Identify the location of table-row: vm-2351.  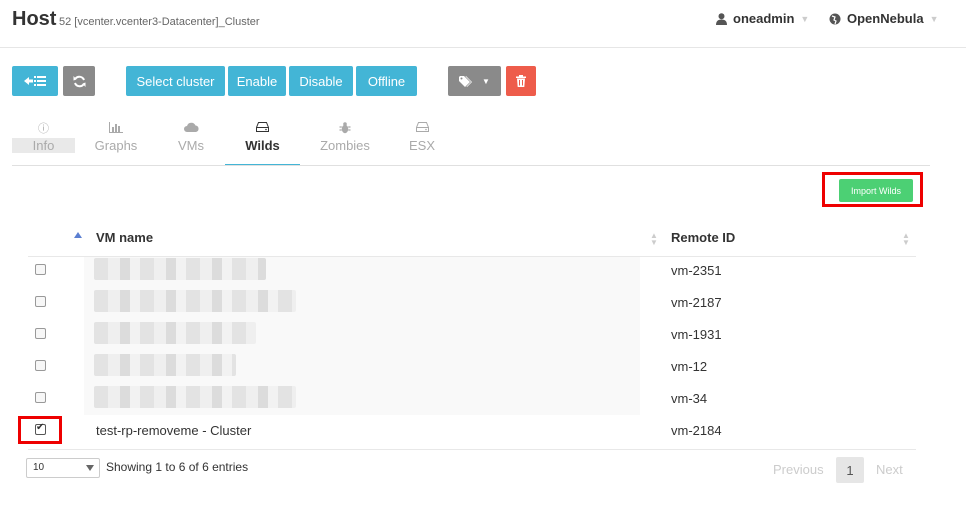
(472, 271).